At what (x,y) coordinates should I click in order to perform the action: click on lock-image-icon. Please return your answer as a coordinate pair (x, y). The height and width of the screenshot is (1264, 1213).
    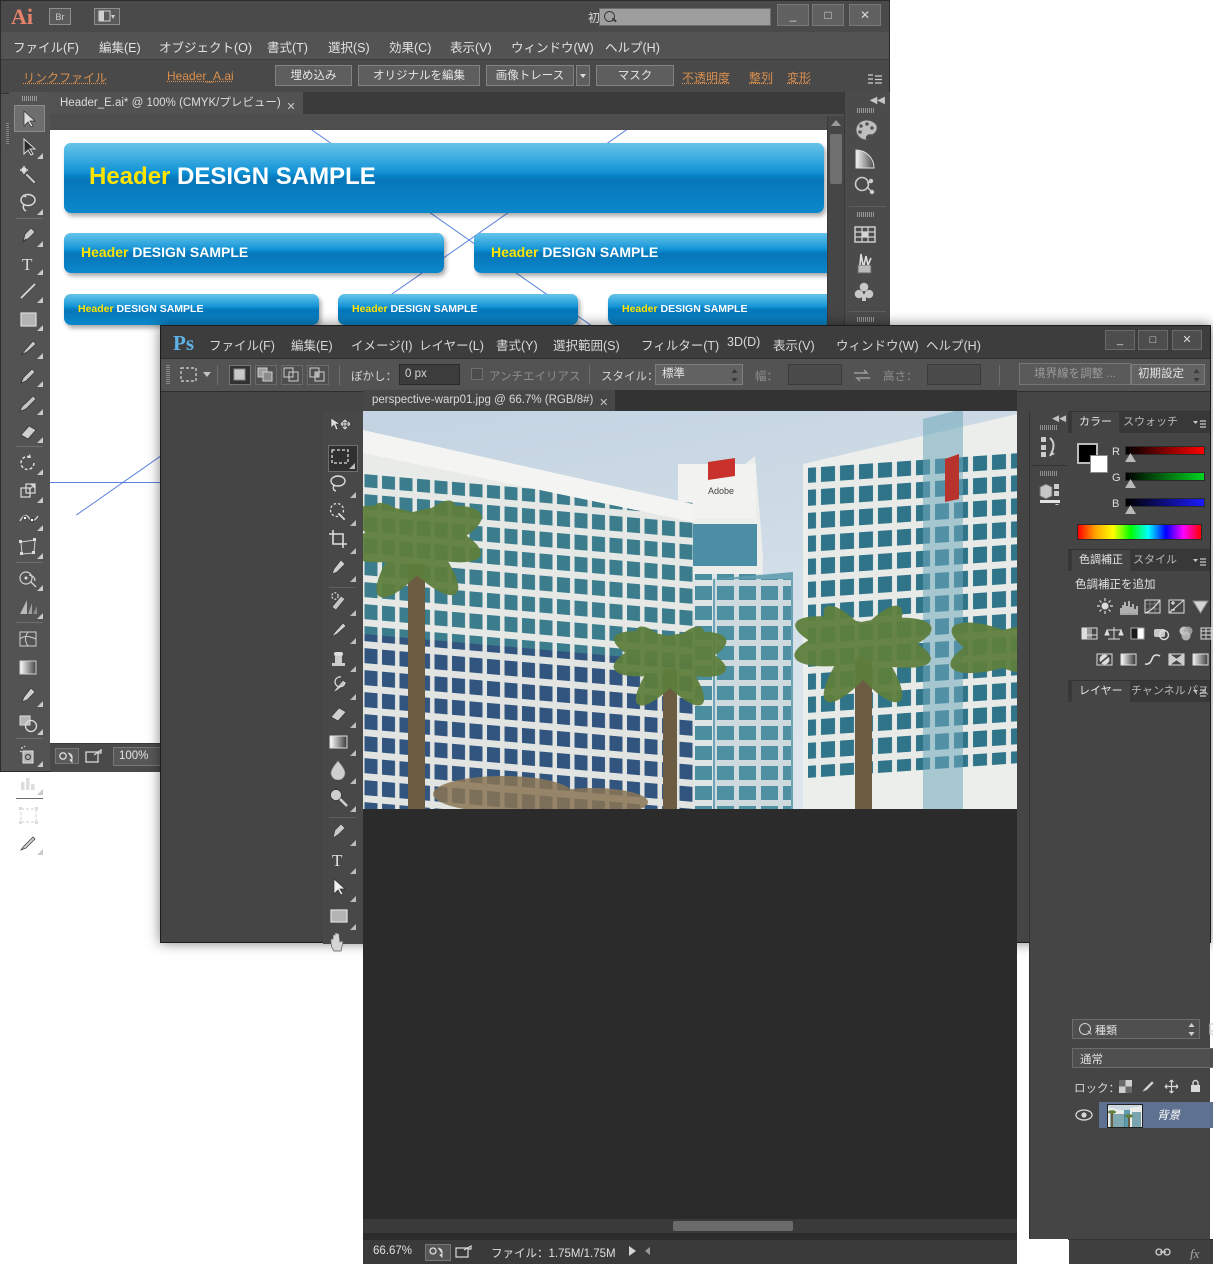
    Looking at the image, I should click on (1148, 1086).